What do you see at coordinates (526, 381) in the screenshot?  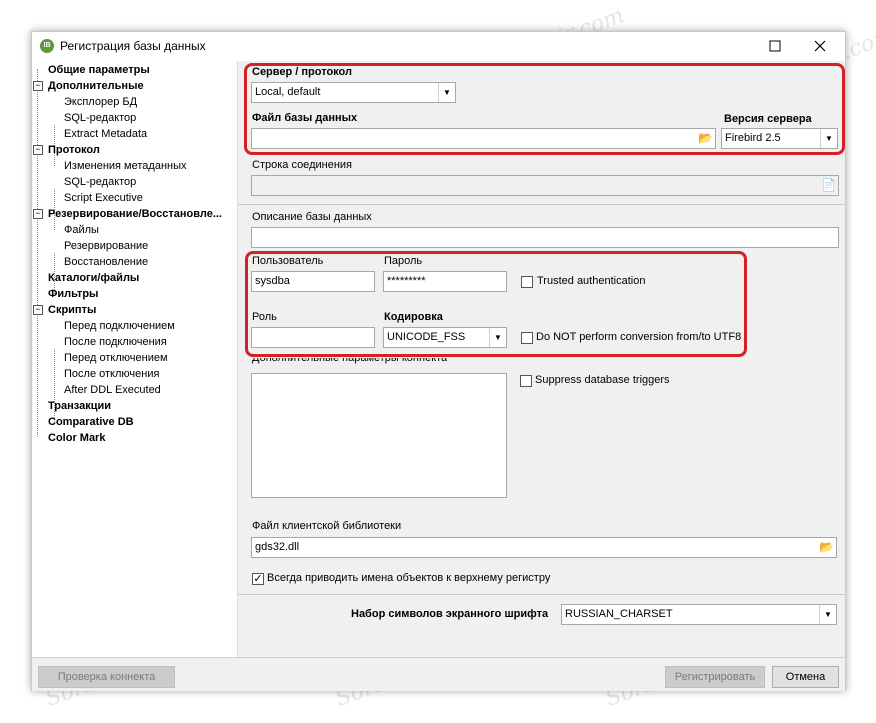 I see `suppress-triggers-checkbox` at bounding box center [526, 381].